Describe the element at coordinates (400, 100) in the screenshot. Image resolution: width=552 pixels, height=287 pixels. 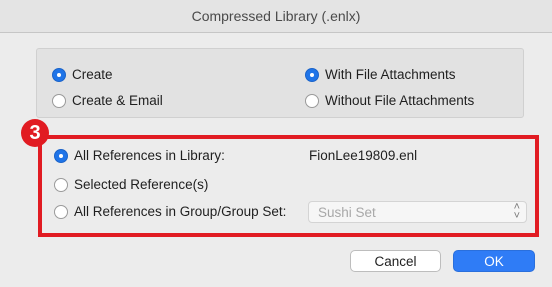
I see `radio-without-attachments-label: Without File Attachments` at that location.